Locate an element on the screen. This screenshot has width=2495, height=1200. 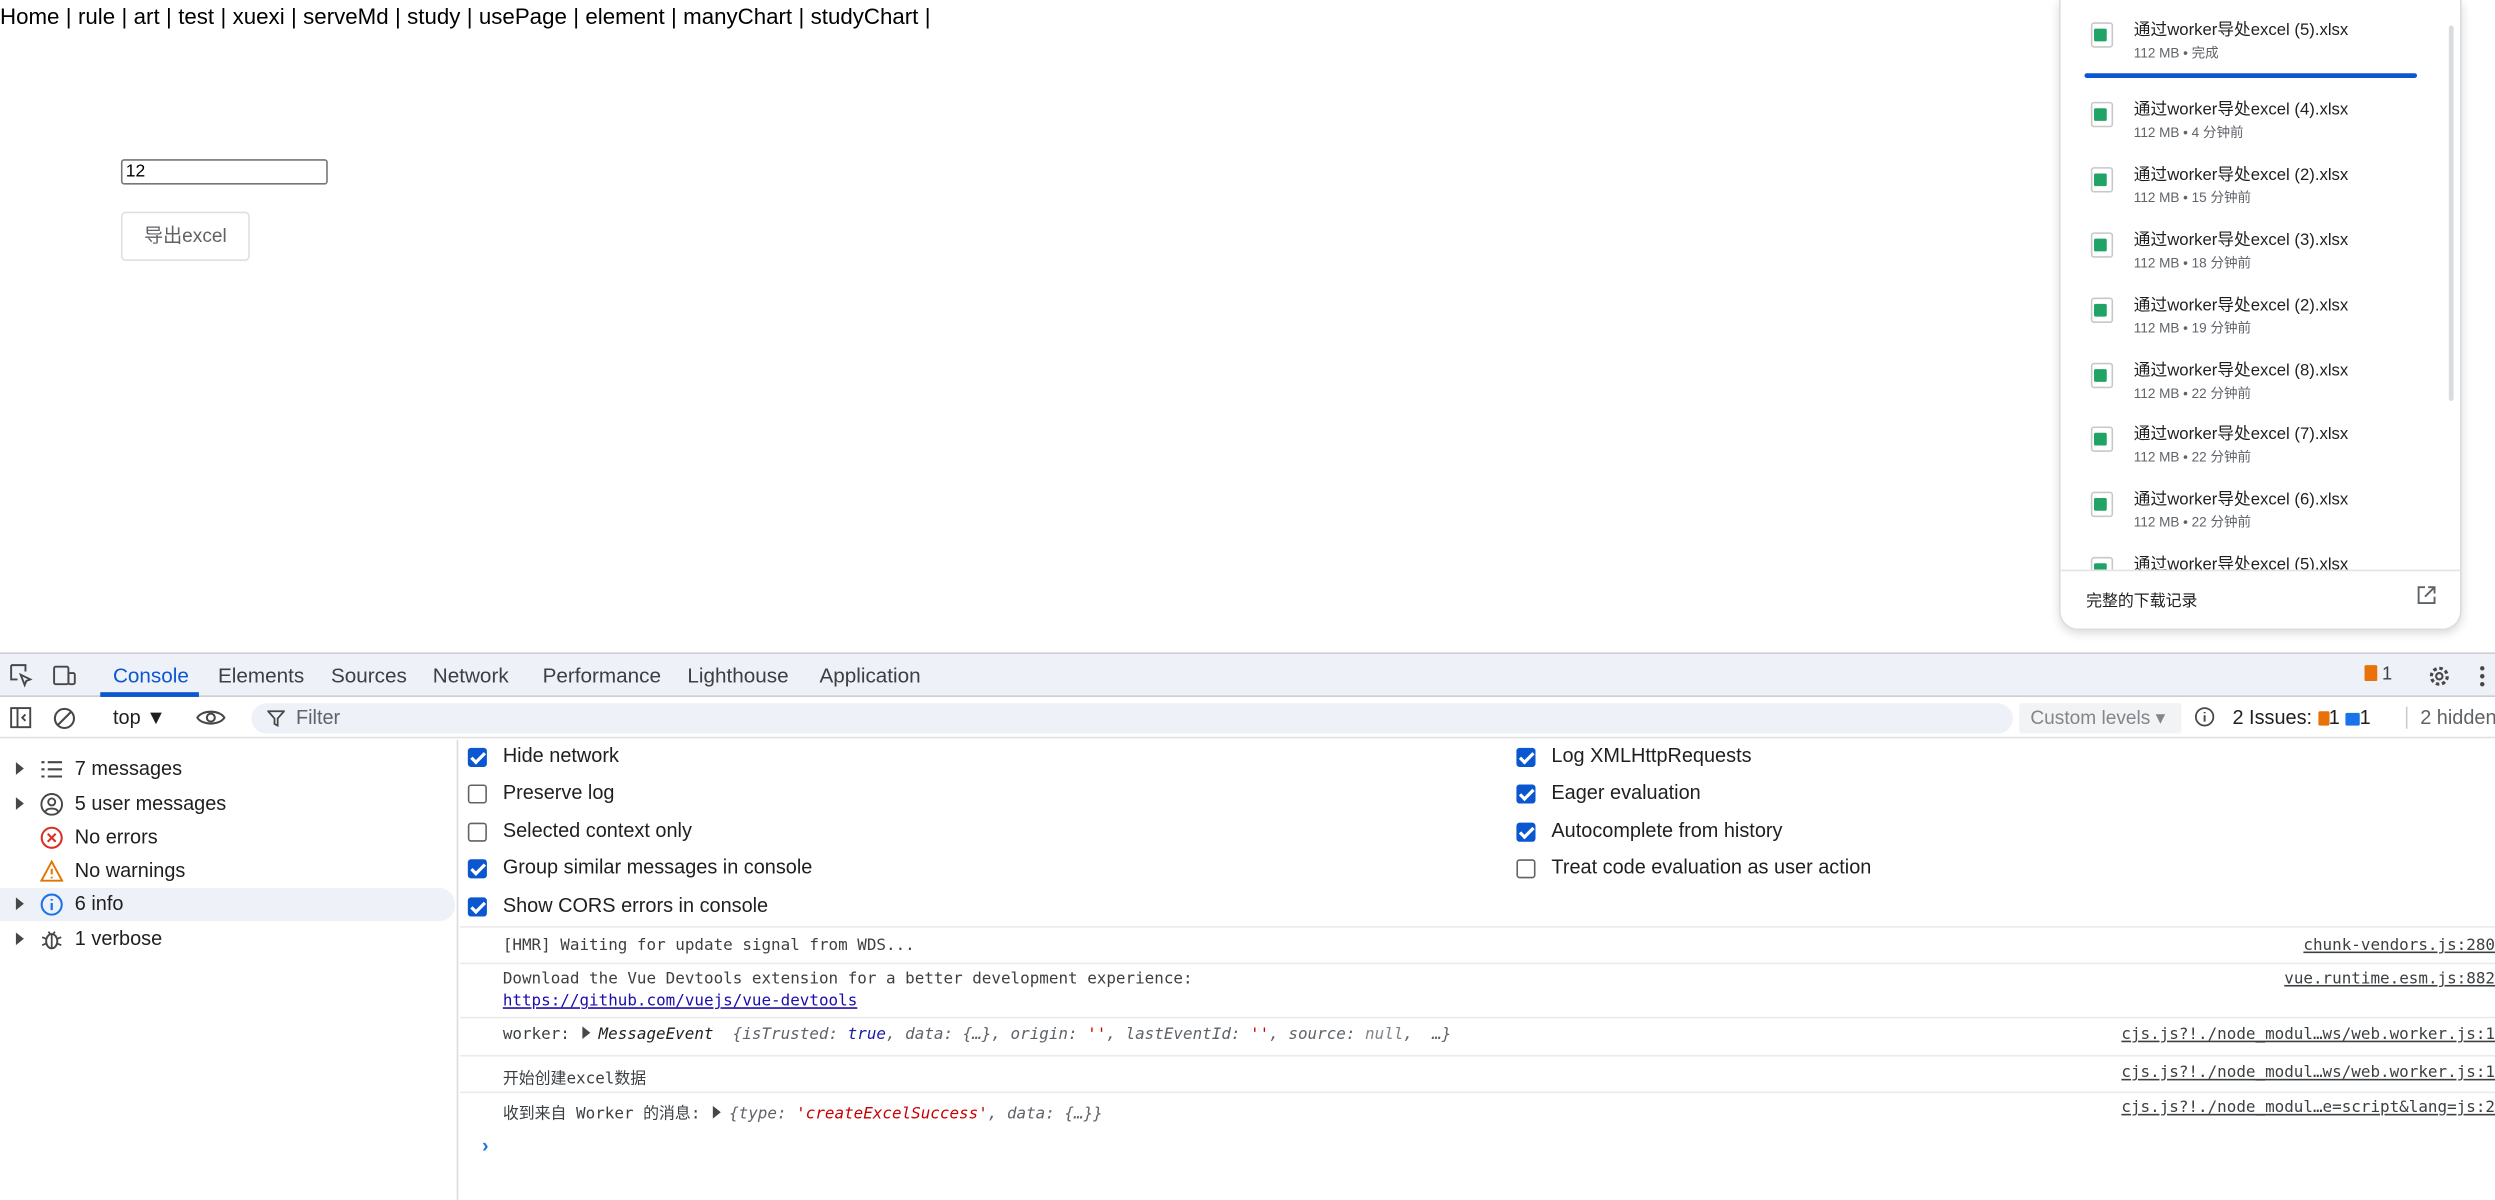
downloads-scrollbar is located at coordinates (2451, 213).